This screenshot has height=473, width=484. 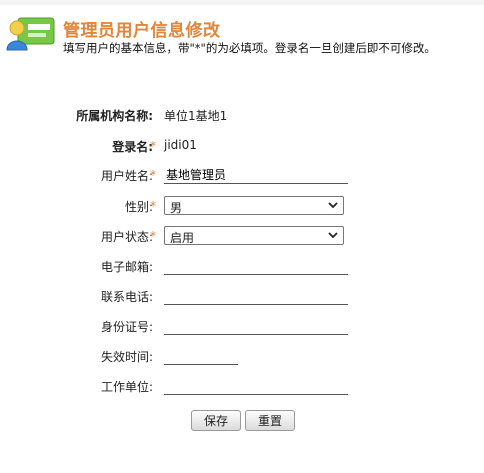 What do you see at coordinates (242, 2) in the screenshot?
I see `top-strip` at bounding box center [242, 2].